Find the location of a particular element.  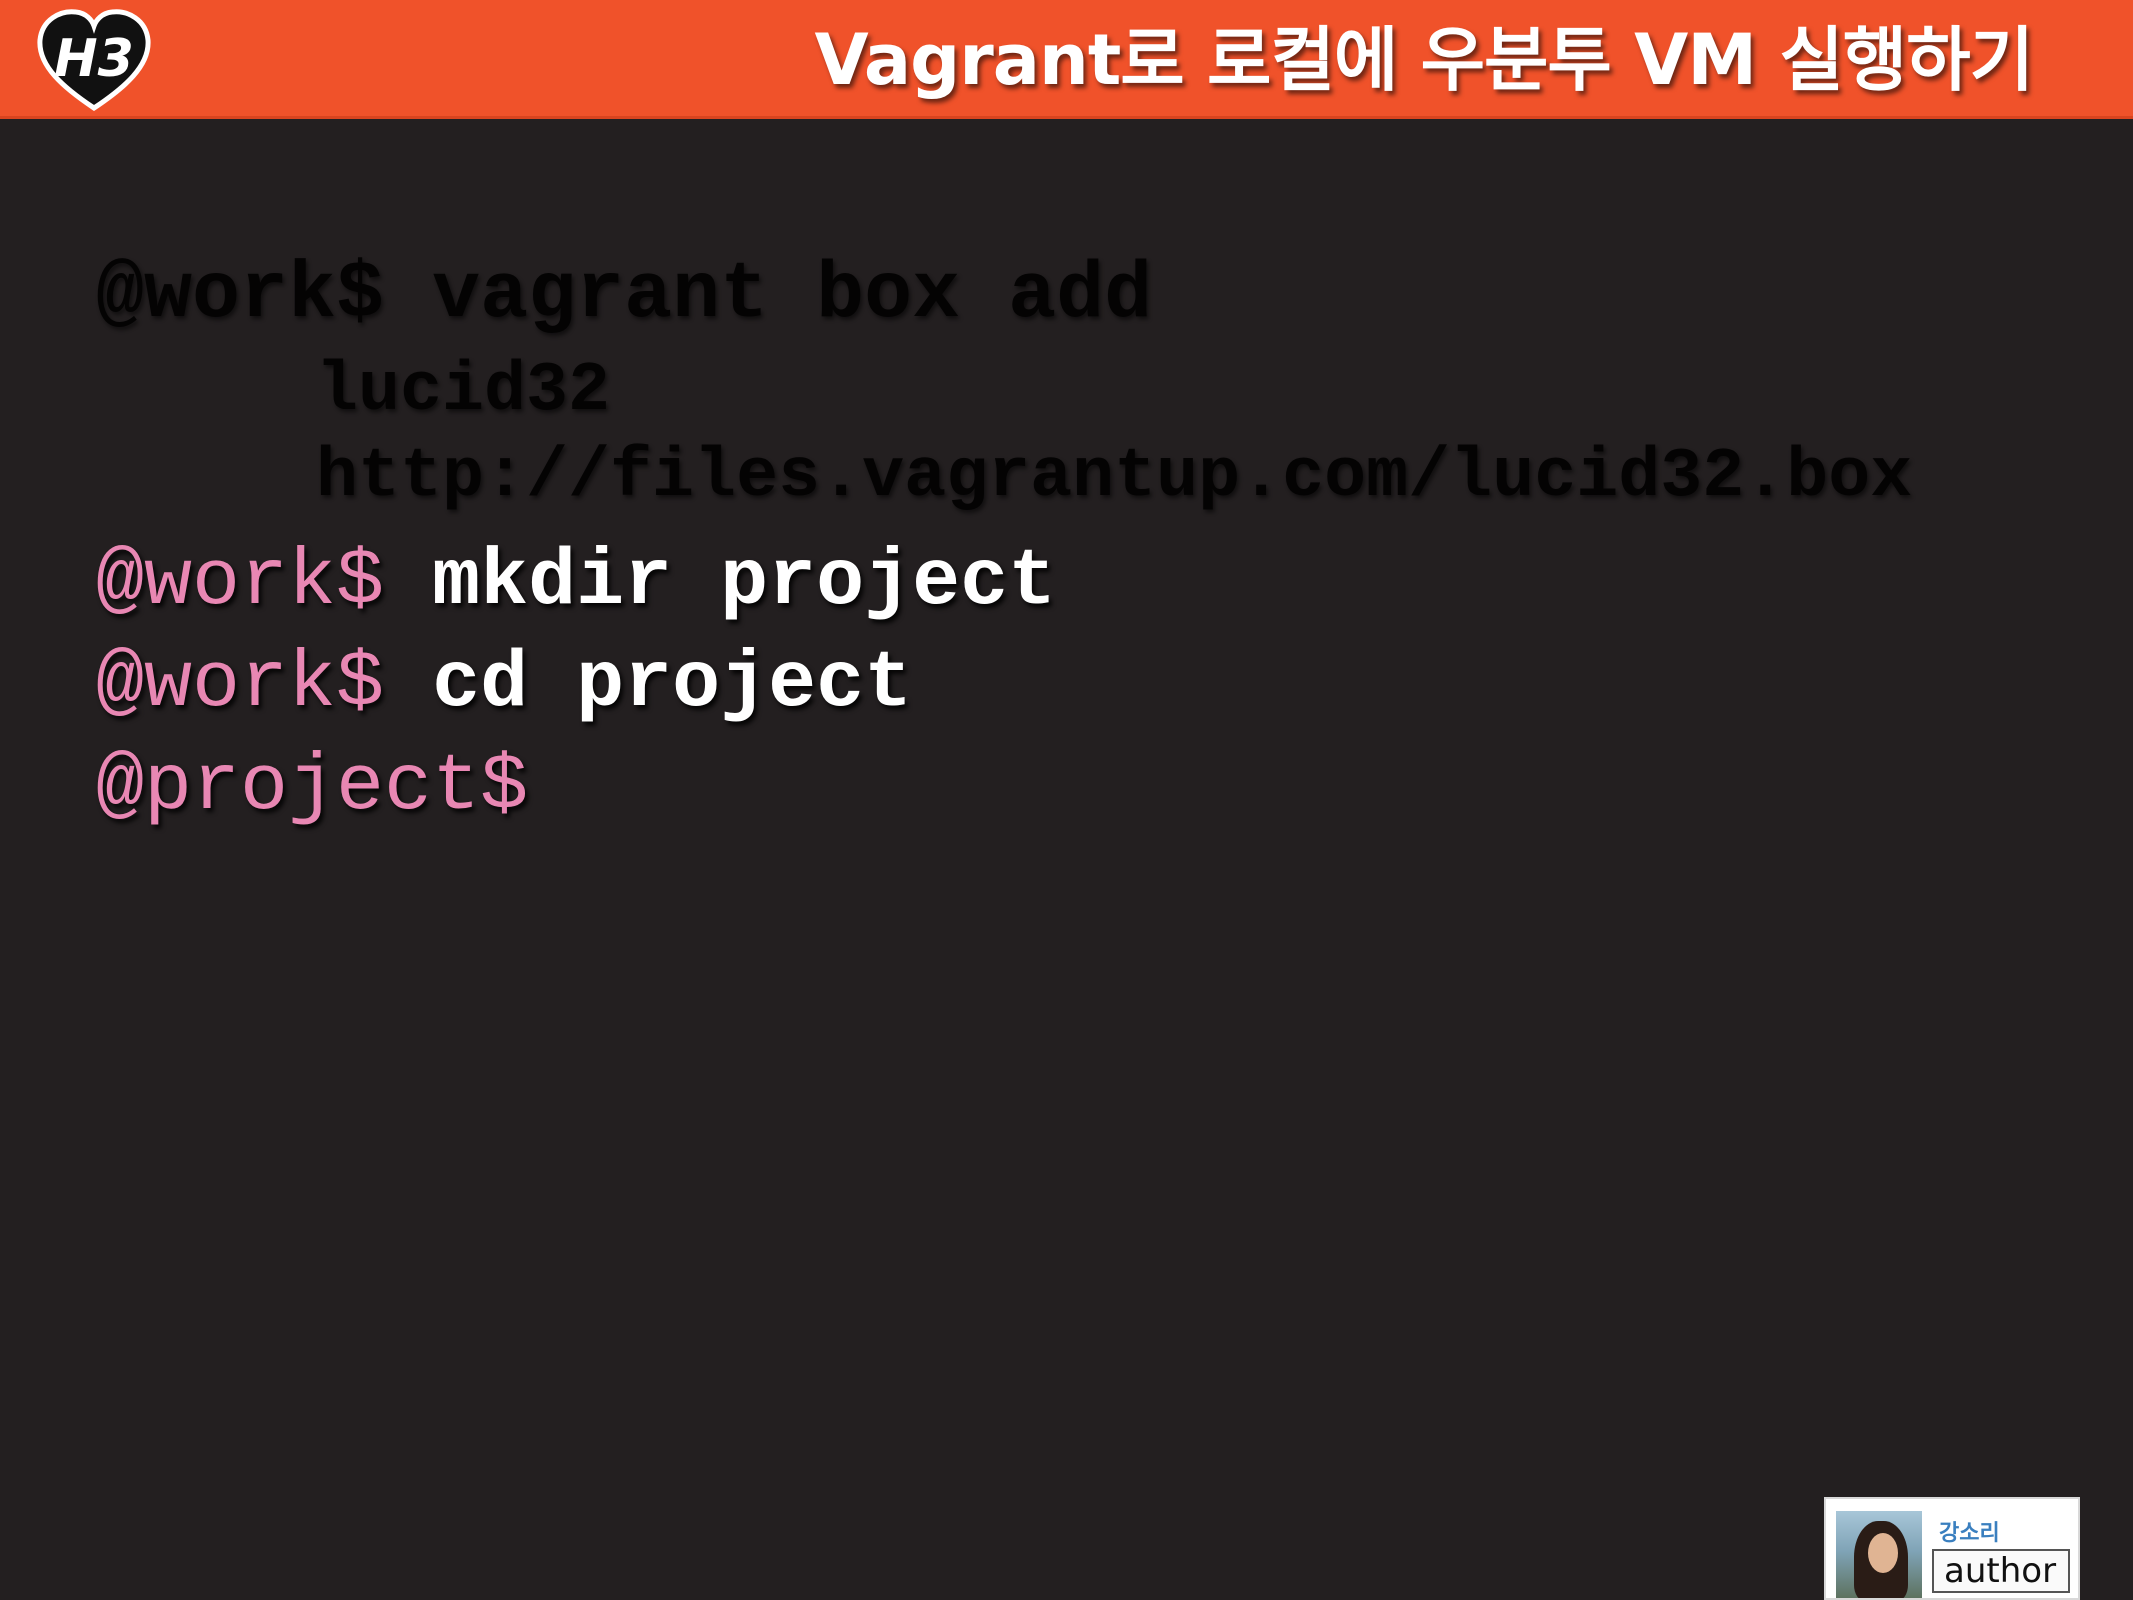

h3-heart-logo-icon: H3 is located at coordinates (94, 60).